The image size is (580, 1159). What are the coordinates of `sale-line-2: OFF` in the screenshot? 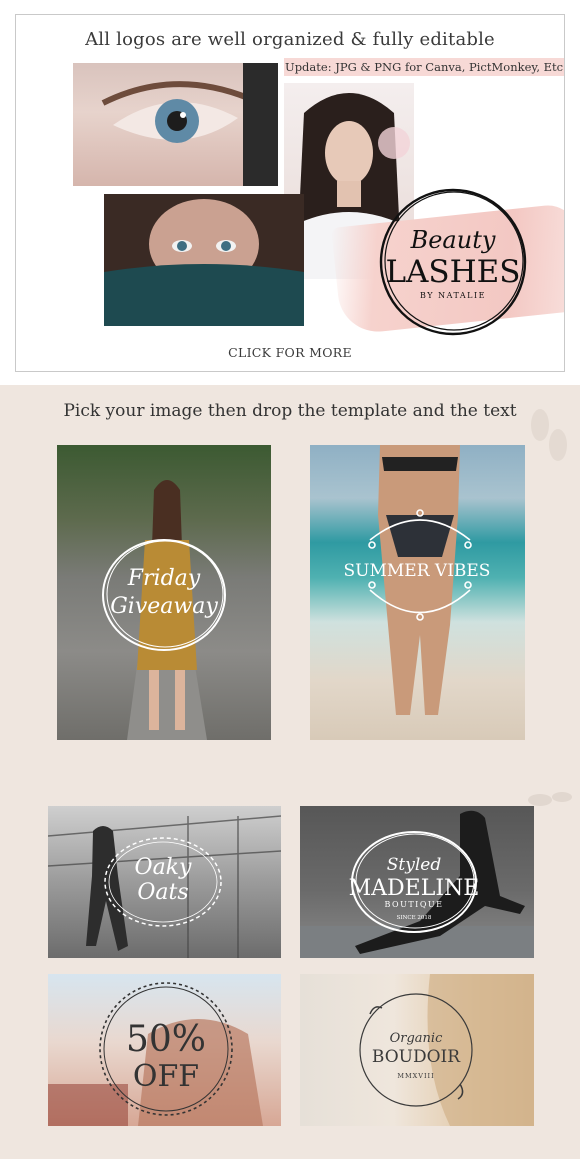 It's located at (166, 1076).